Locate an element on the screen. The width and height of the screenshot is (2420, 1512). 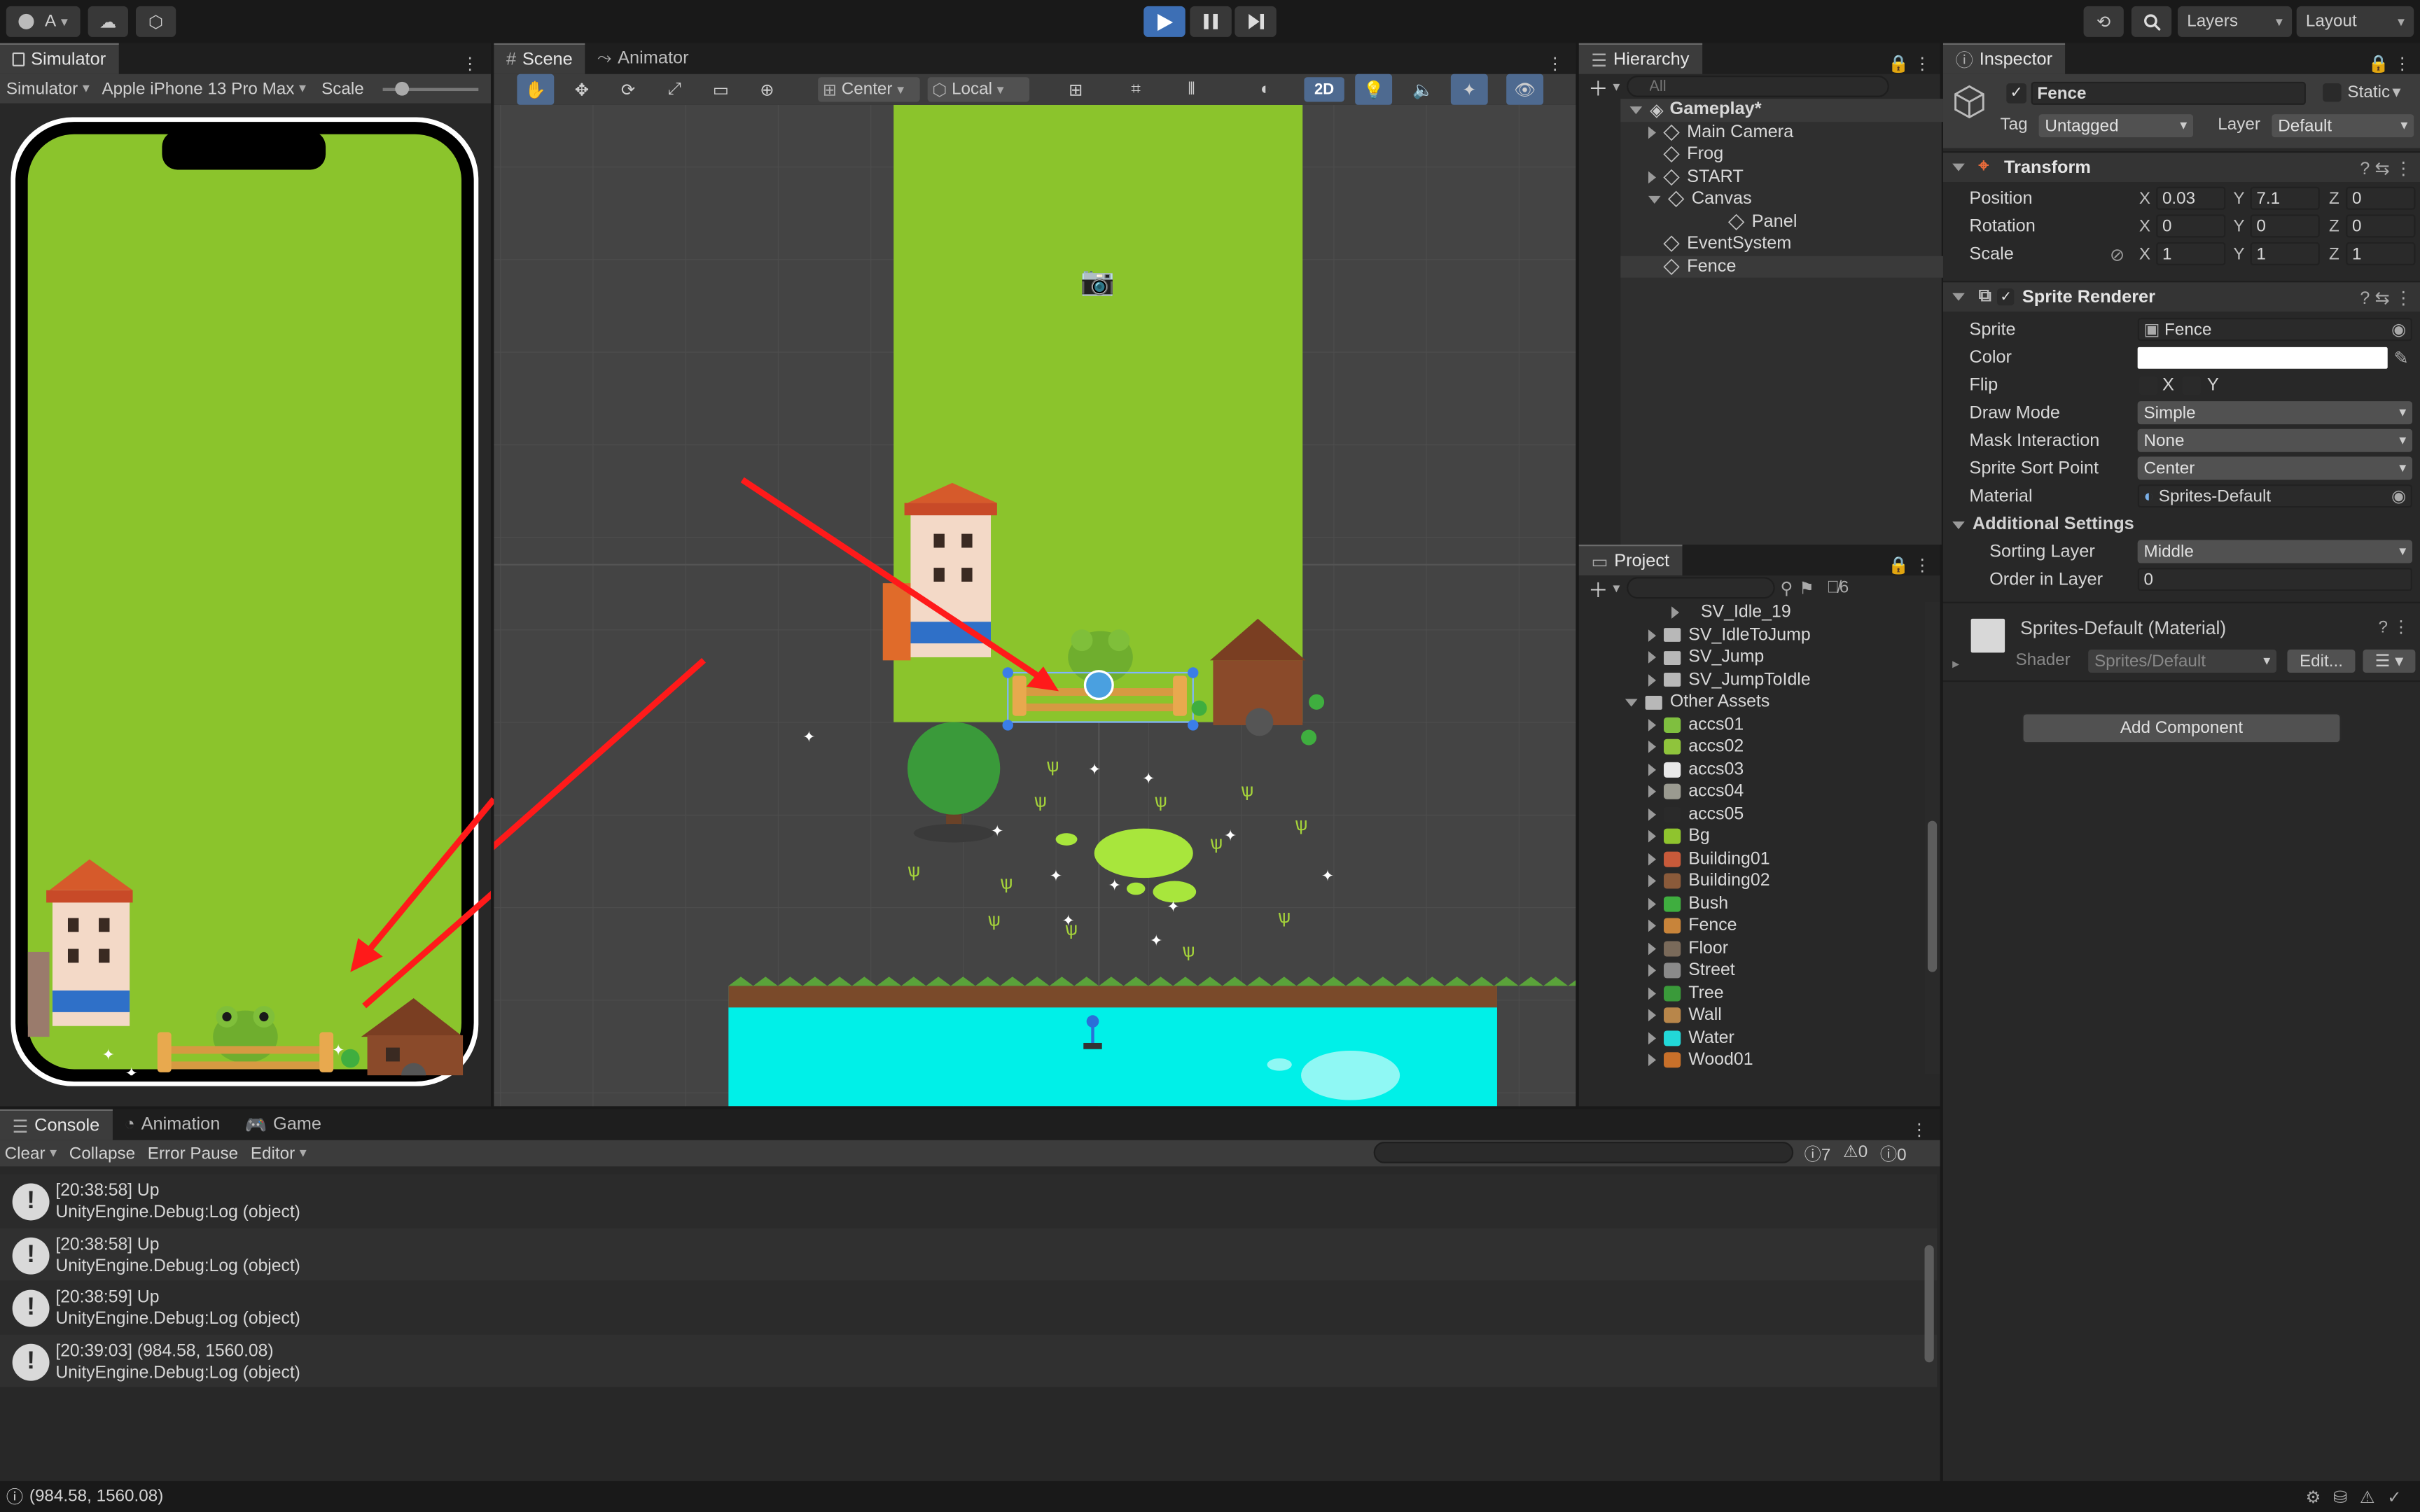
hierarchy-item: Fence is located at coordinates (1803, 266).